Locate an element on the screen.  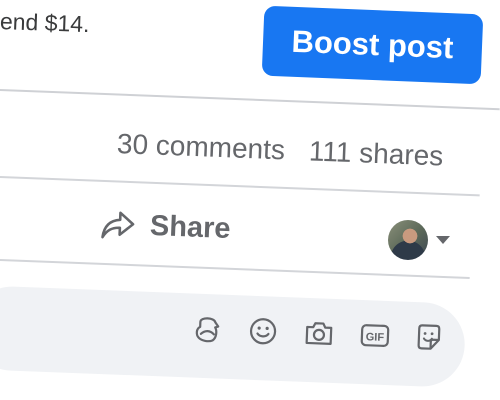
post-stats: 30 comments 111 shares is located at coordinates (279, 150).